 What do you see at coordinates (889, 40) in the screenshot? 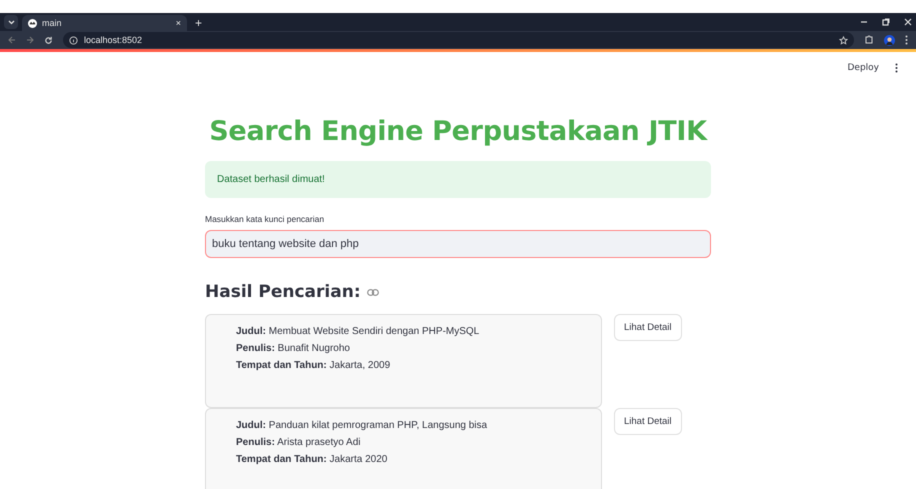
I see `avatar-icon` at bounding box center [889, 40].